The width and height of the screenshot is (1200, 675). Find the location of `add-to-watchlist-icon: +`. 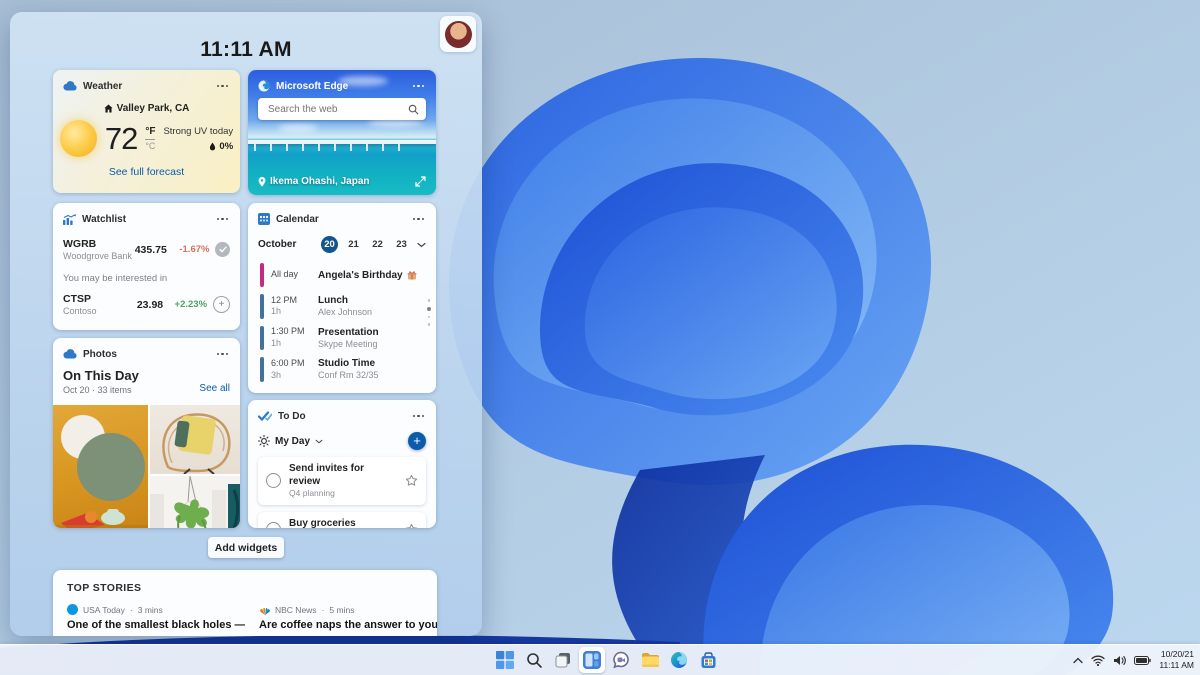

add-to-watchlist-icon: + is located at coordinates (221, 304).